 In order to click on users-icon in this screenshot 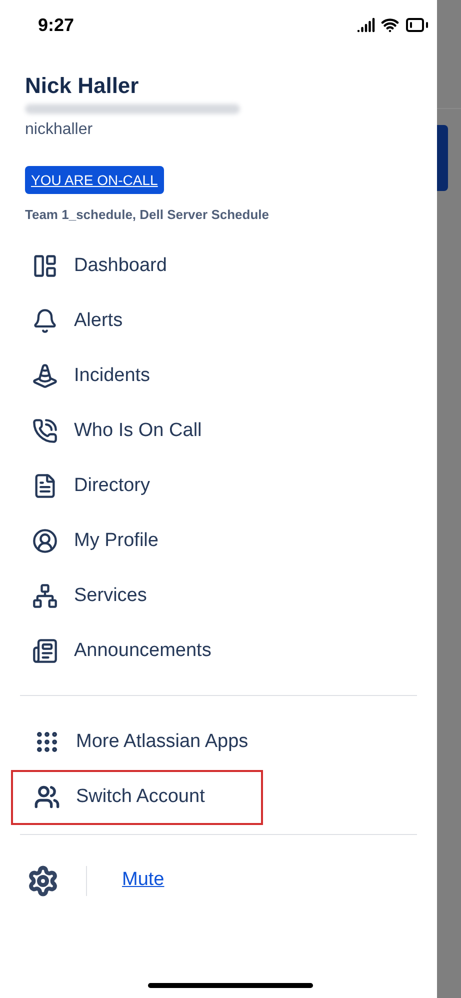, I will do `click(47, 797)`.